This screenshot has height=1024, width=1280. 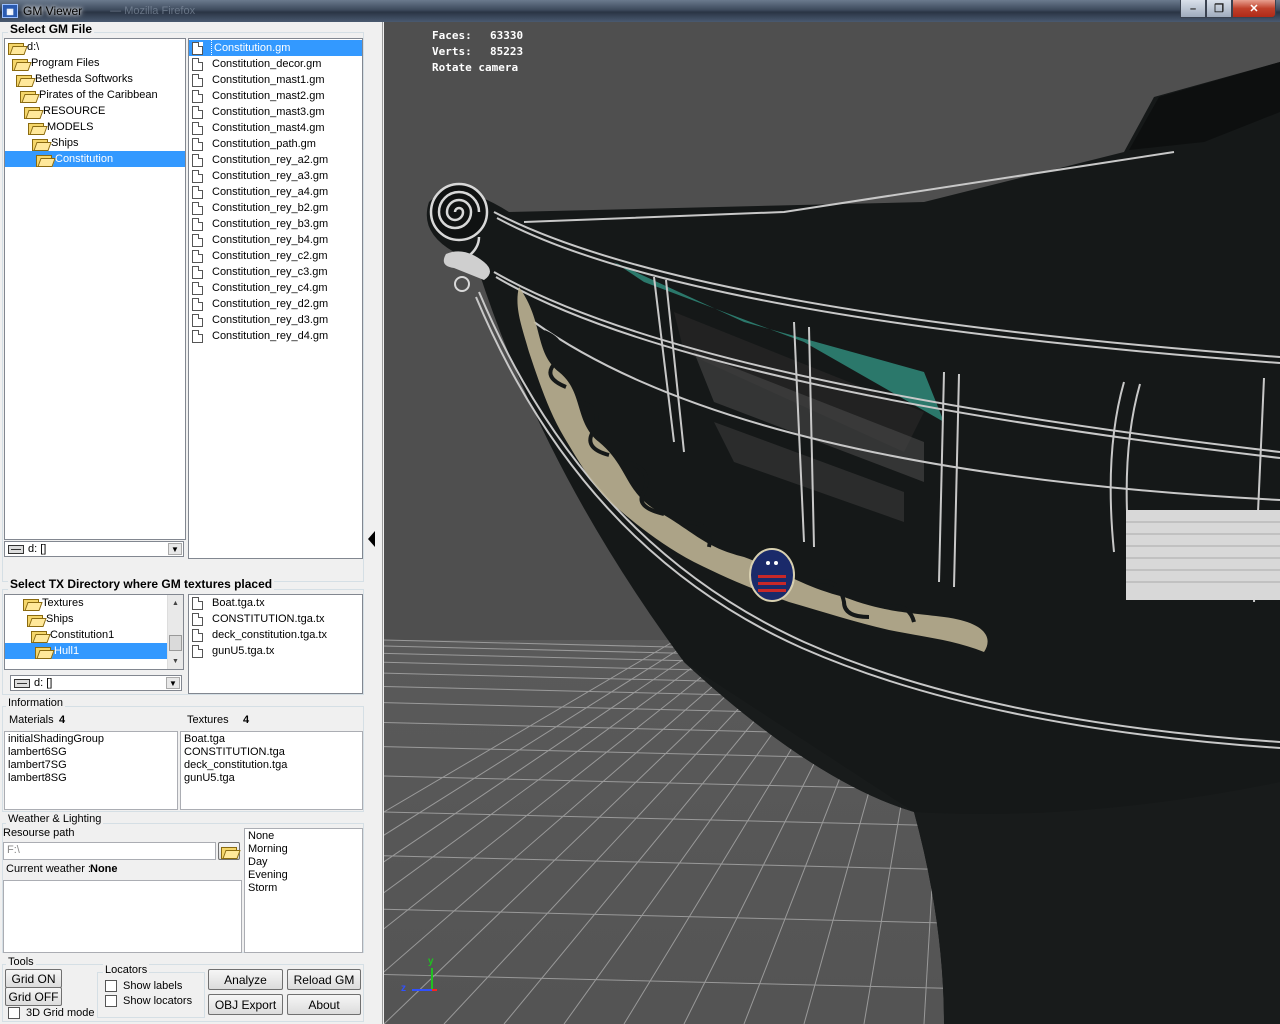 What do you see at coordinates (95, 47) in the screenshot?
I see `tree-item: d:\` at bounding box center [95, 47].